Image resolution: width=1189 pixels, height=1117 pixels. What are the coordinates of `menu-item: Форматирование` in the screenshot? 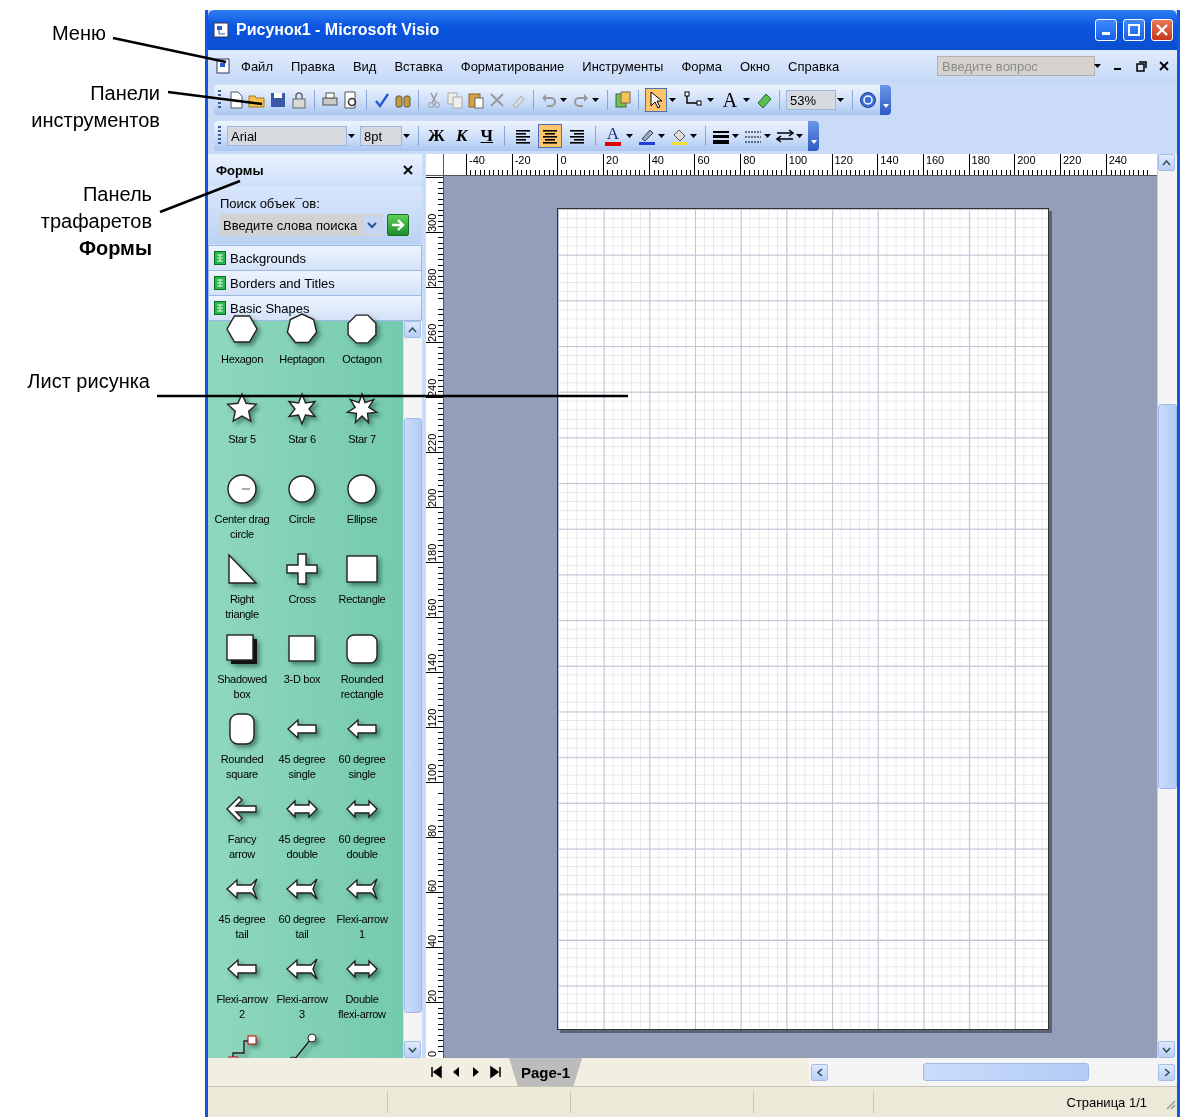 It's located at (512, 66).